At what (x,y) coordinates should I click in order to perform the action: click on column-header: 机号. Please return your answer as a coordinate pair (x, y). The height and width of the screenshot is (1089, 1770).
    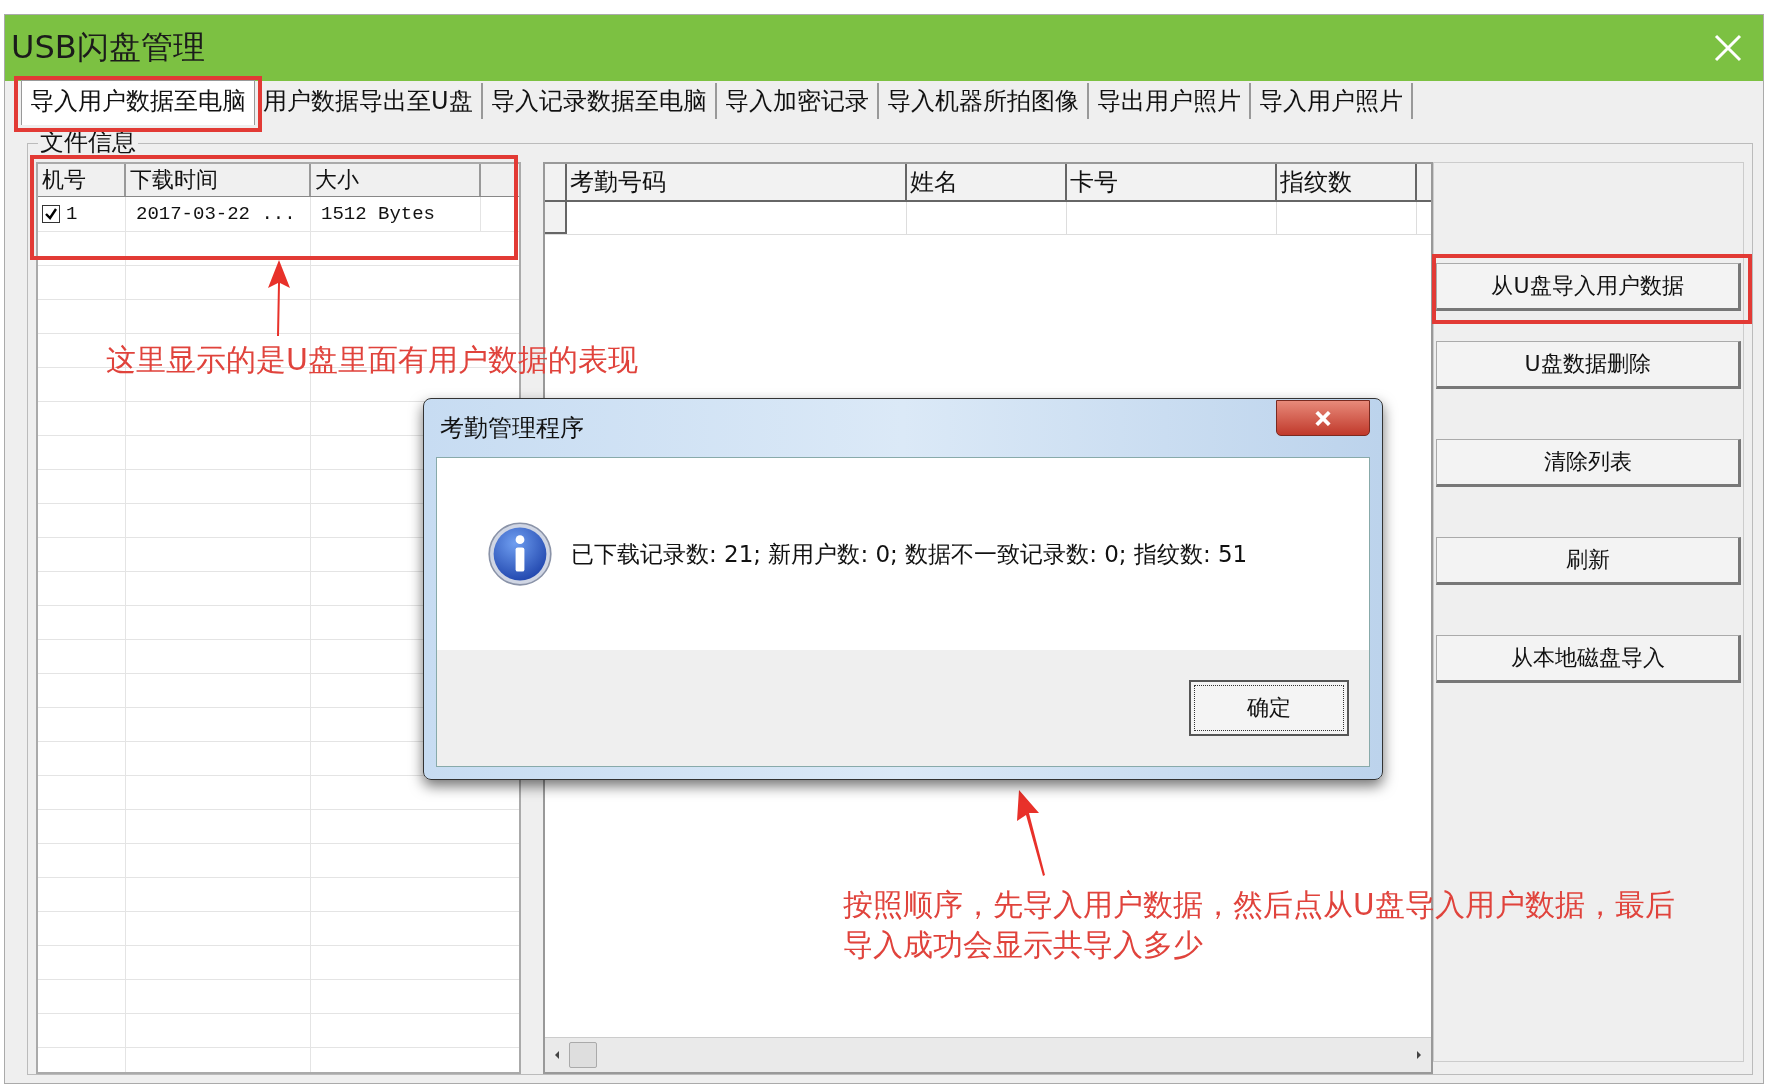
    Looking at the image, I should click on (82, 180).